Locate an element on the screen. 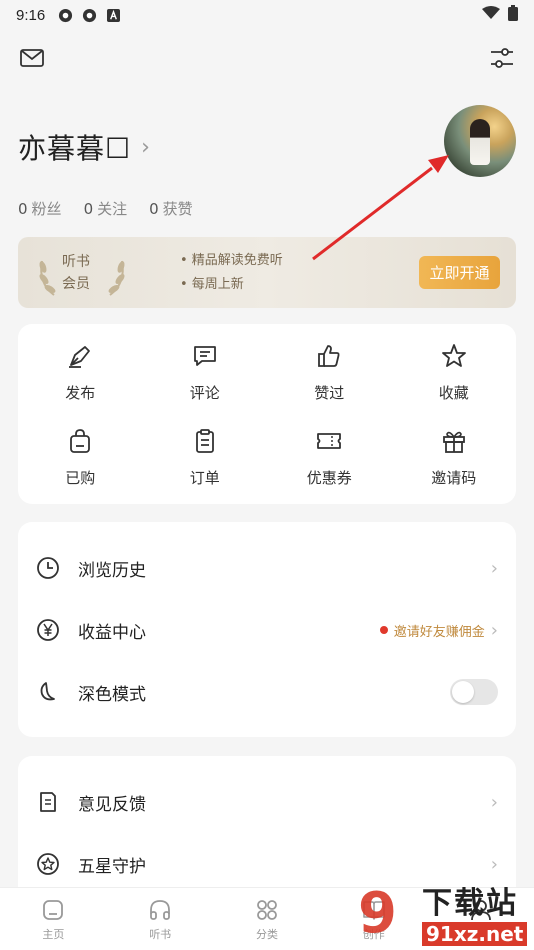 This screenshot has width=534, height=950. comment-icon is located at coordinates (205, 356).